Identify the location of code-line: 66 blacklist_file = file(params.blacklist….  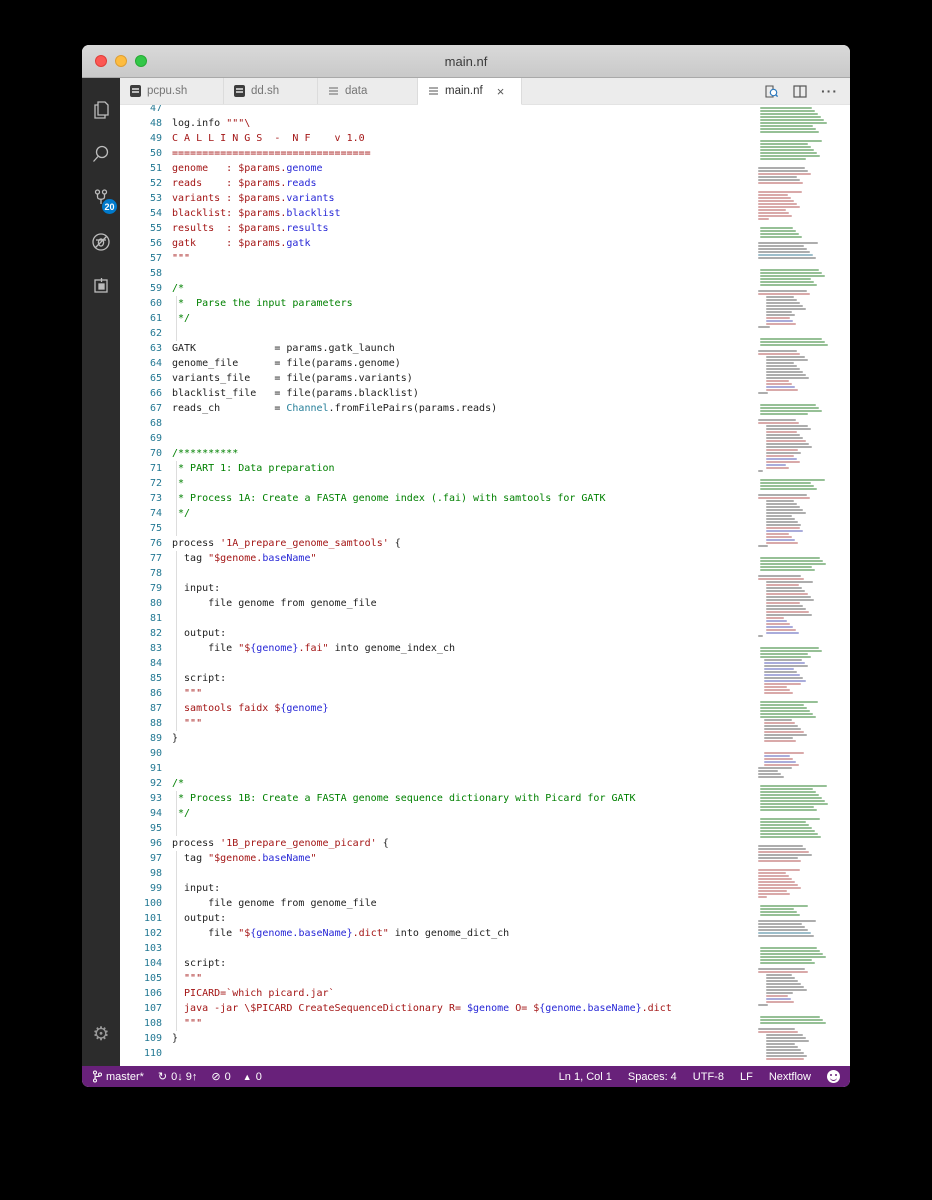
(437, 393).